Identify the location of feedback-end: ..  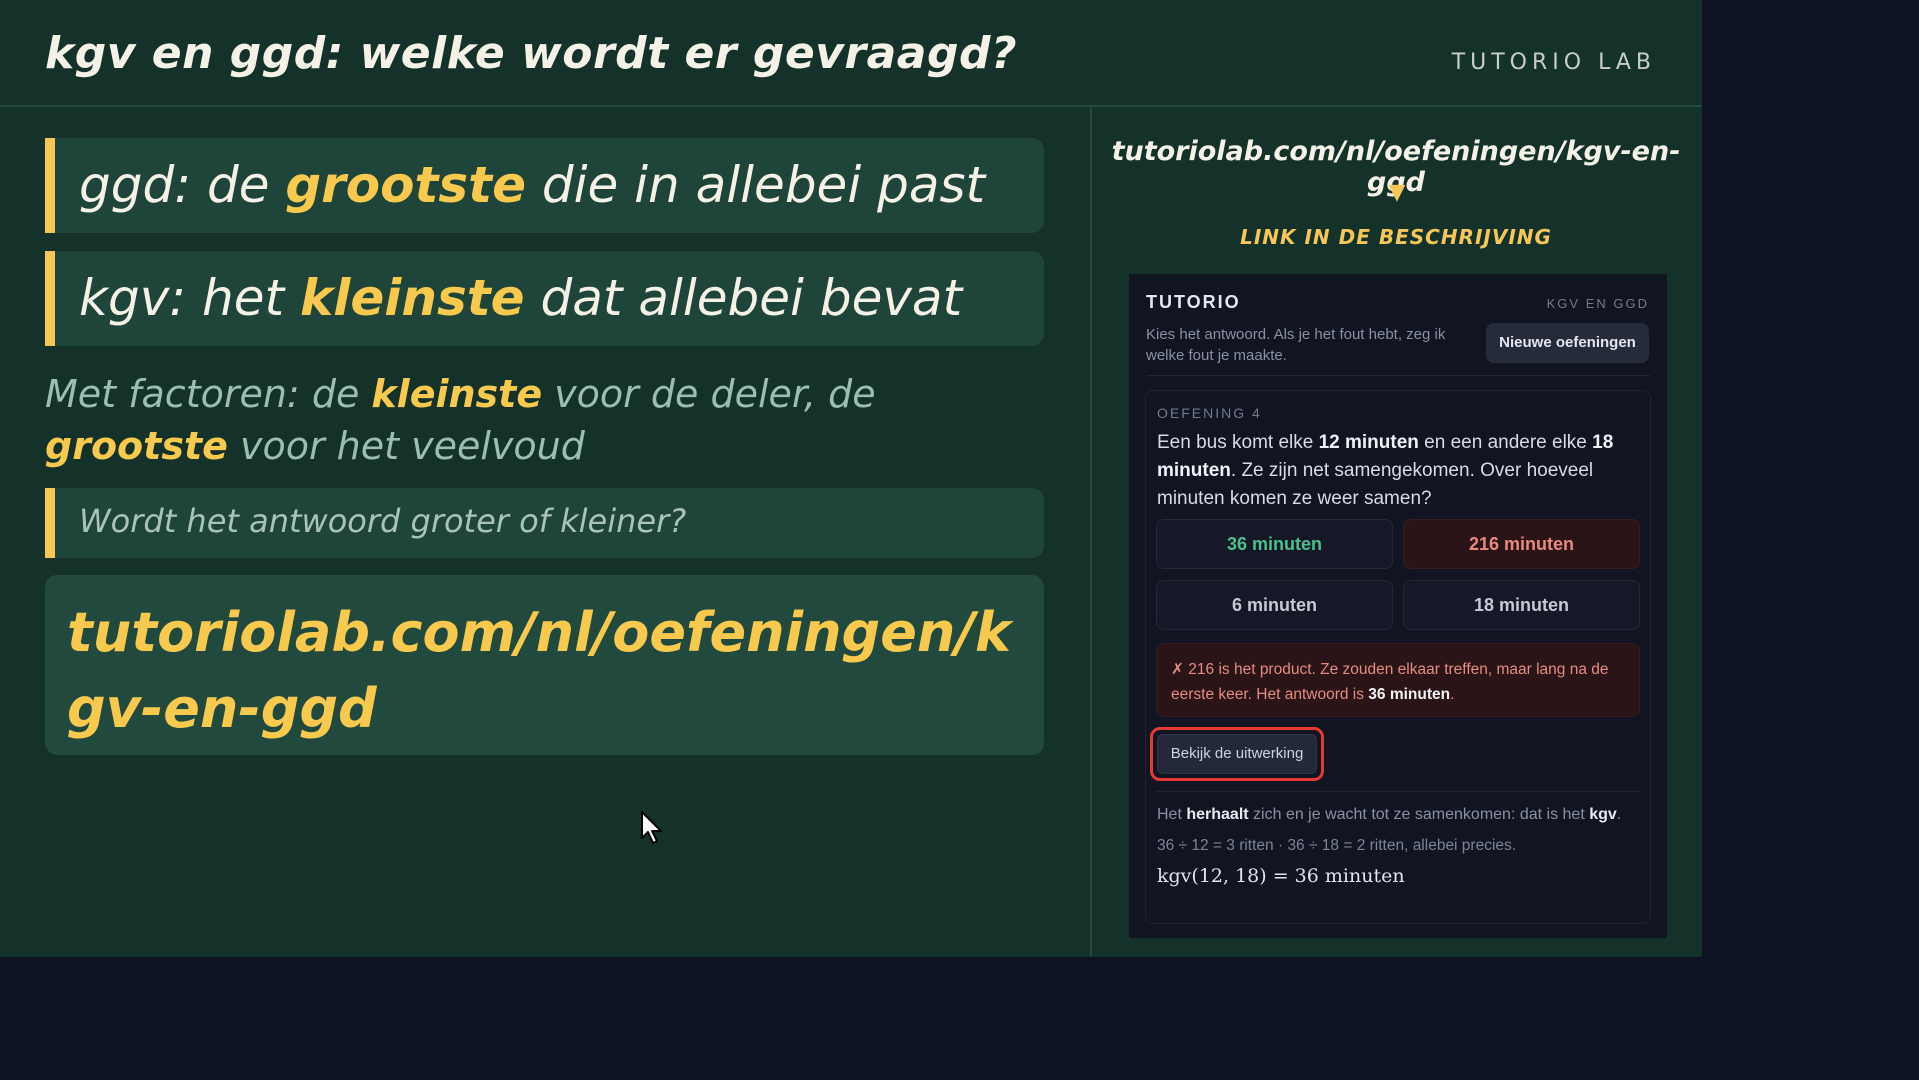
(1452, 694).